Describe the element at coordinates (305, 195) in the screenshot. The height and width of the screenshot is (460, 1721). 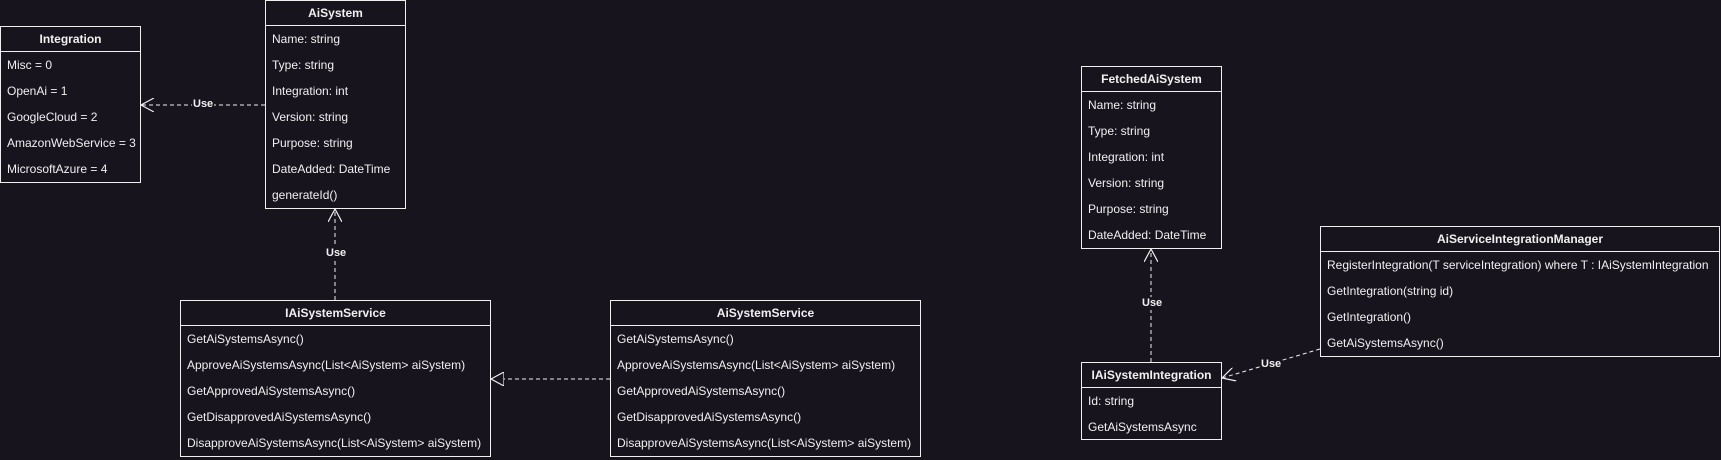
I see `class-method: generateId()` at that location.